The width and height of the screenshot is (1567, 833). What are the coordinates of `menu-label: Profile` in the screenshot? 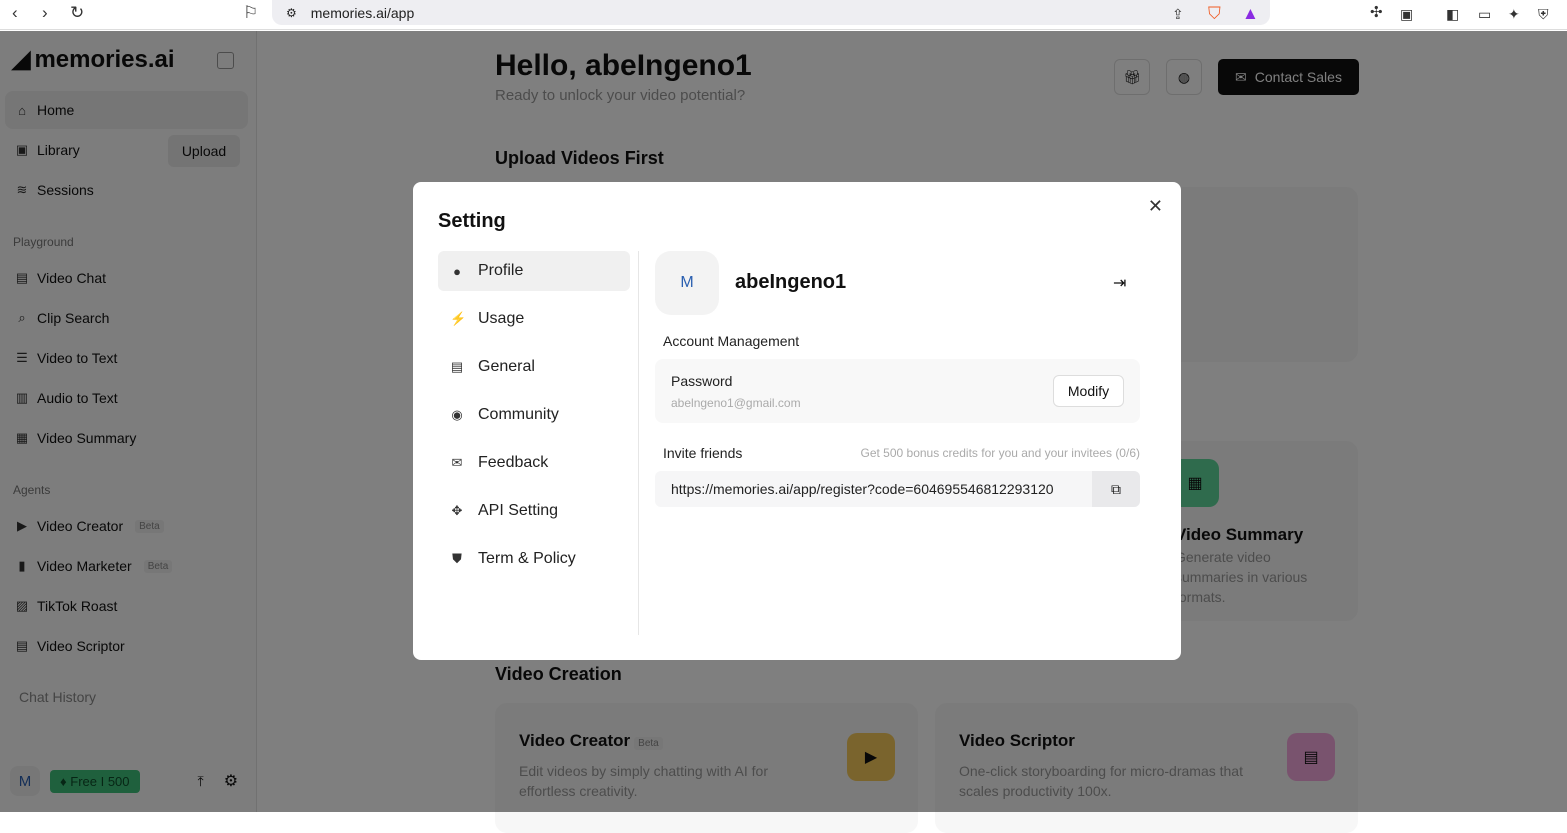 It's located at (501, 270).